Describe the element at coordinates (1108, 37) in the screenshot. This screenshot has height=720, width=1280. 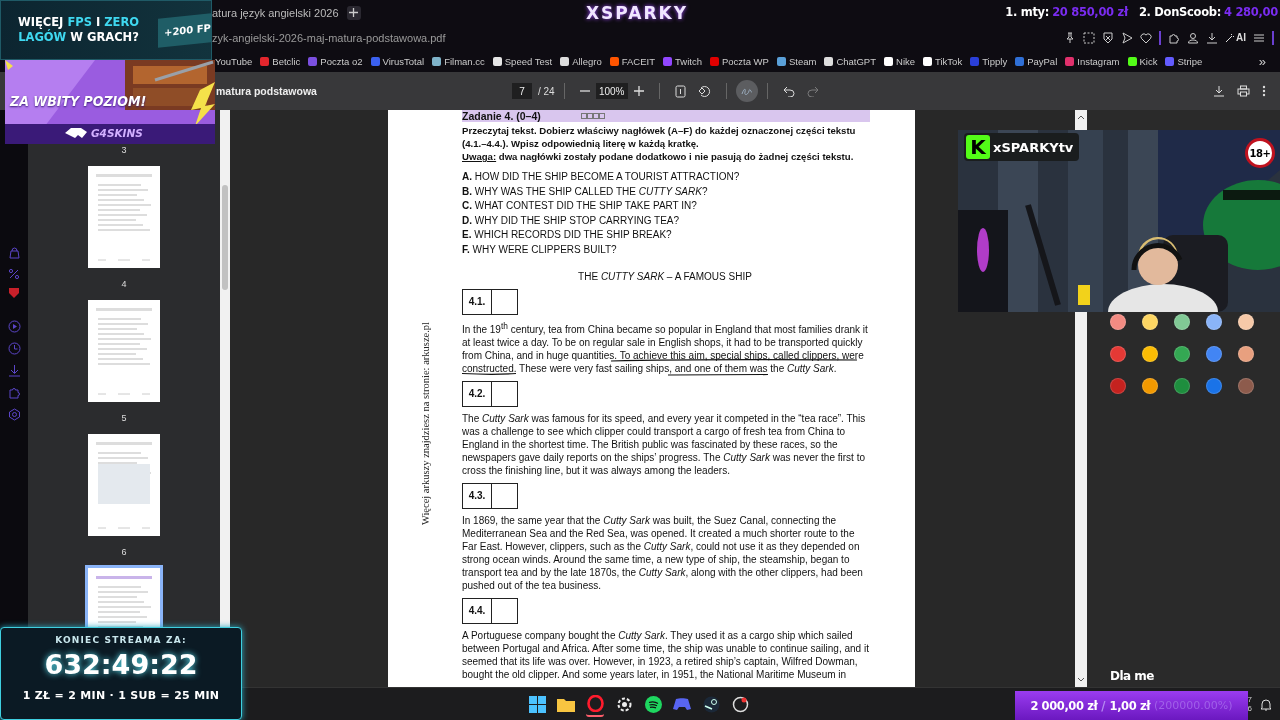
I see `shield-icon` at that location.